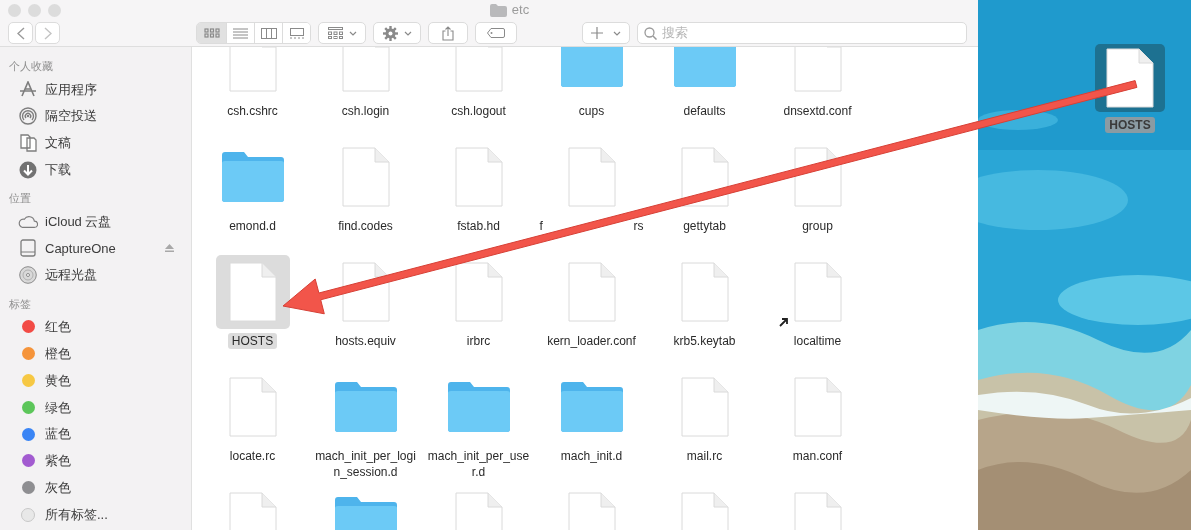  Describe the element at coordinates (28, 275) in the screenshot. I see `disc-icon` at that location.